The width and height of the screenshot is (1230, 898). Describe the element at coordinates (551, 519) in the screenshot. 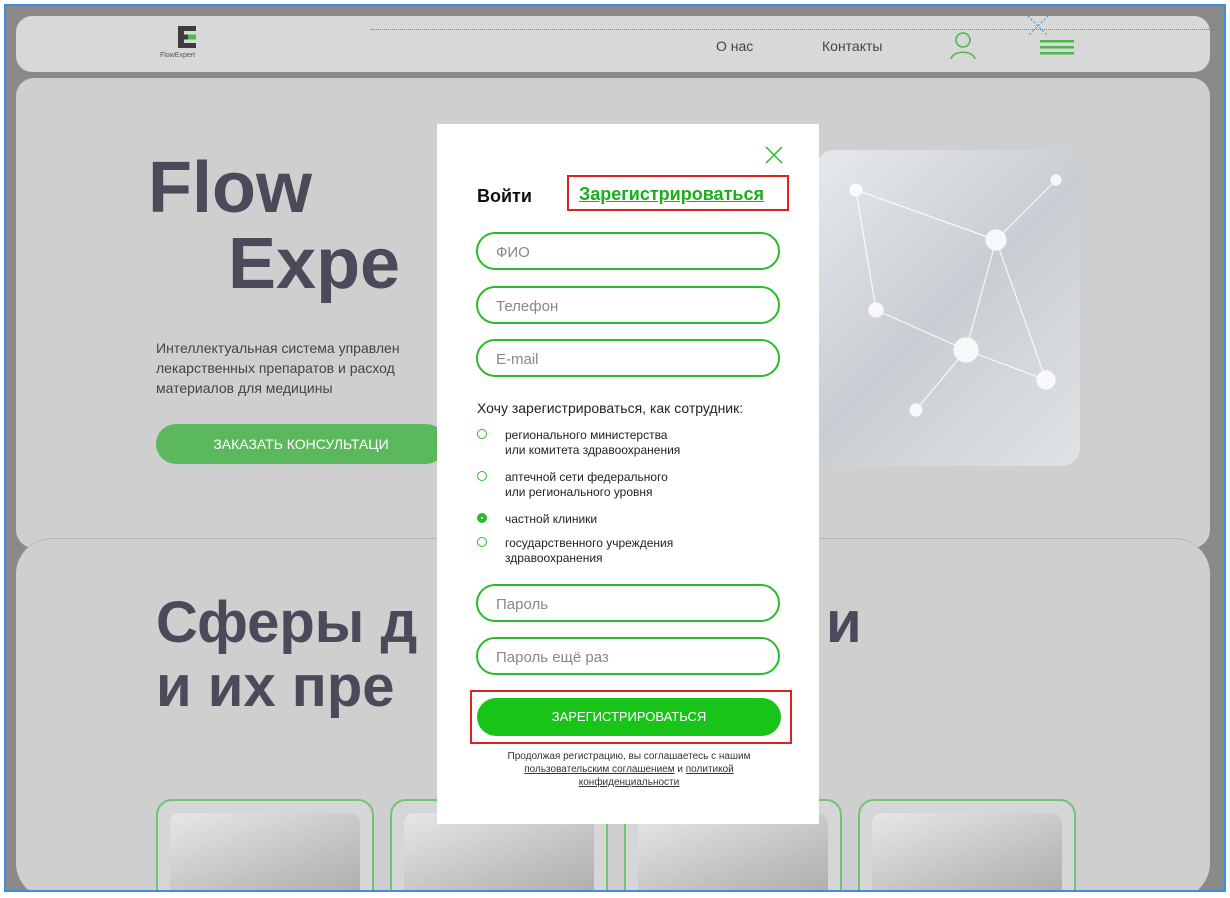

I see `role-label: частной клиники` at that location.